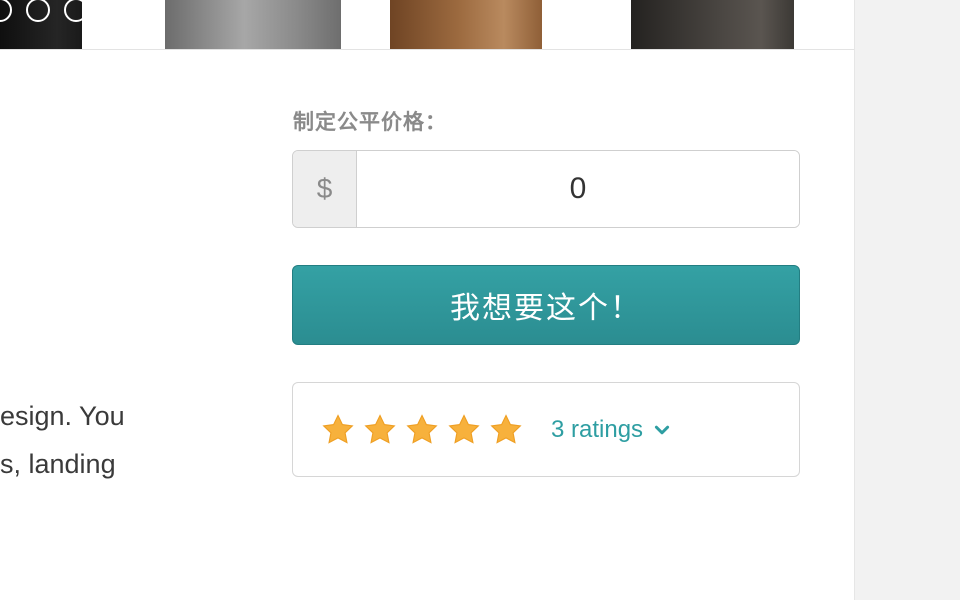 Image resolution: width=960 pixels, height=600 pixels. What do you see at coordinates (100, 440) in the screenshot?
I see `product-description: esign. You s, landing` at bounding box center [100, 440].